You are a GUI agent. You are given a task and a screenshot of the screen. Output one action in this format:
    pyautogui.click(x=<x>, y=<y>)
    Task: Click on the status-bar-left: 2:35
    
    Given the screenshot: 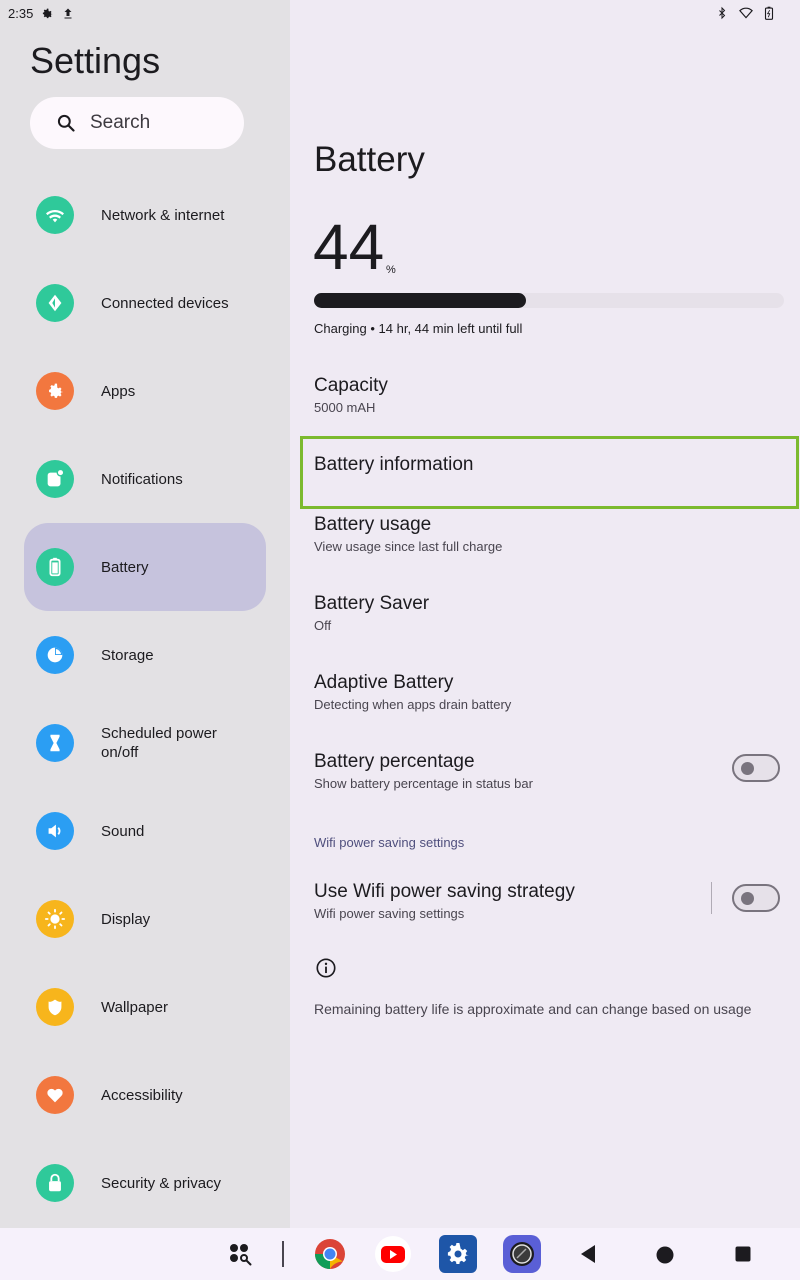 What is the action you would take?
    pyautogui.click(x=41, y=13)
    